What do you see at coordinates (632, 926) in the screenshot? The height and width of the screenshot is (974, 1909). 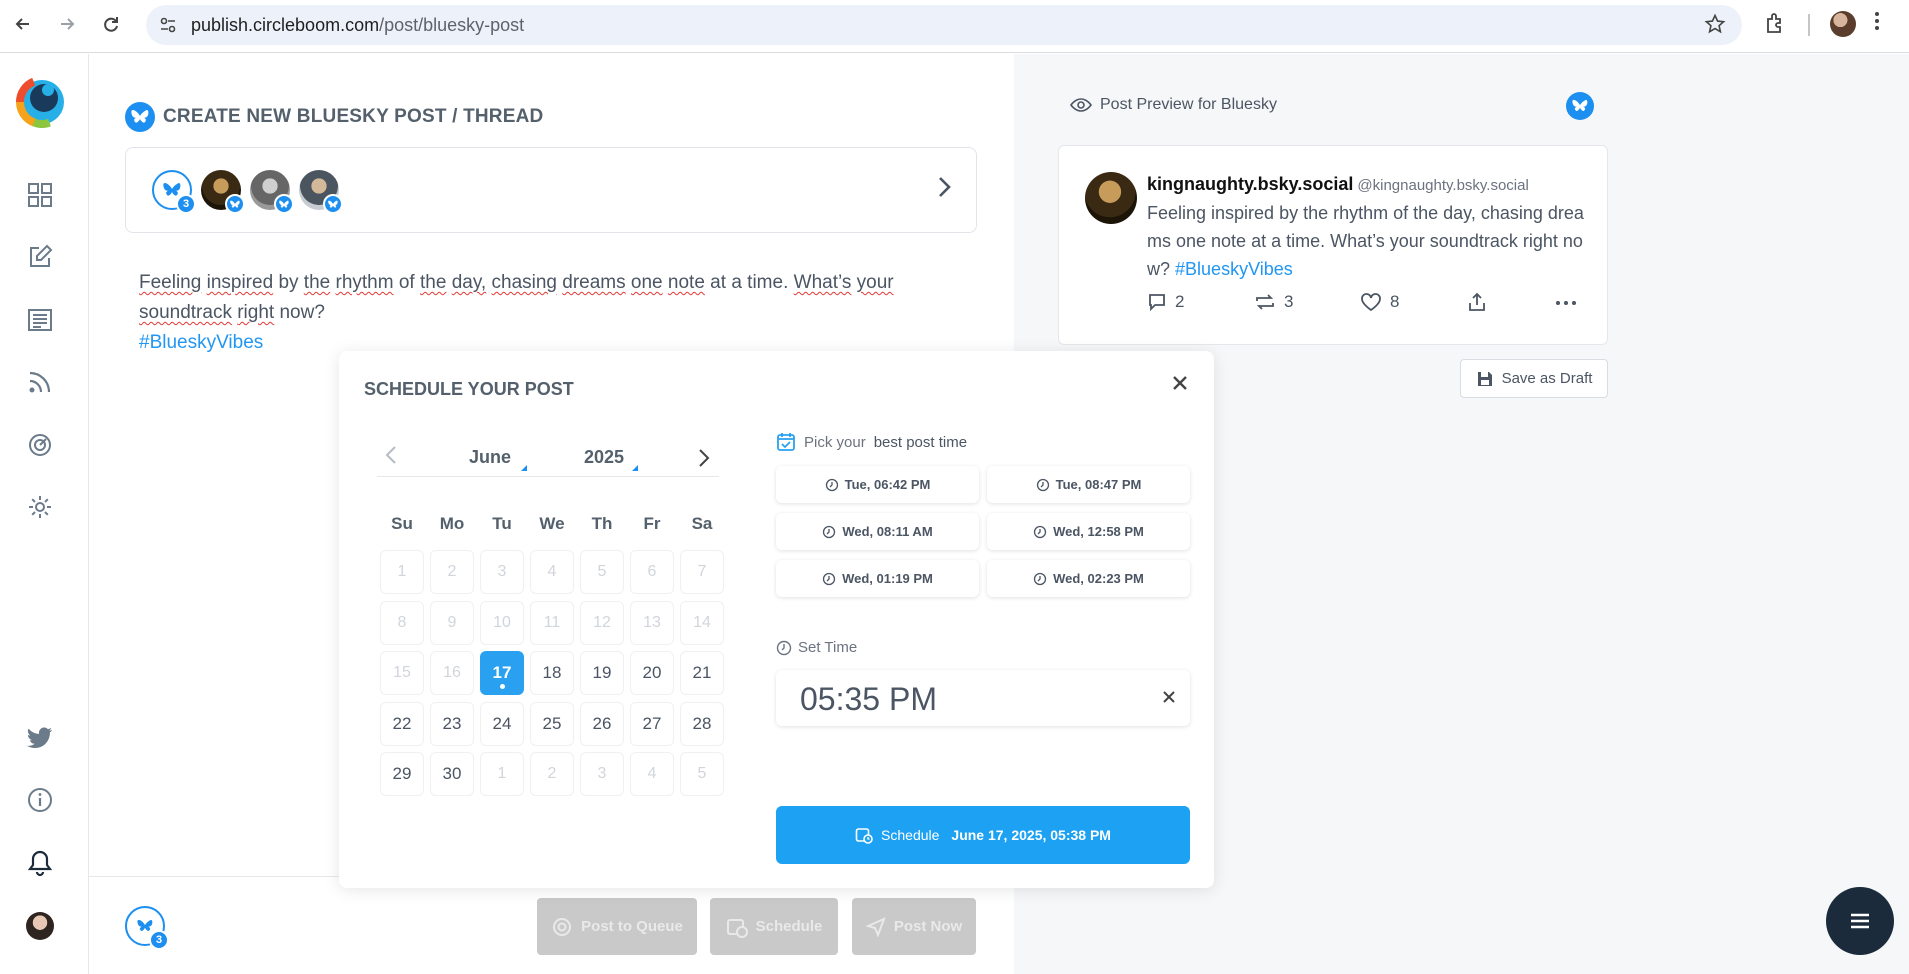 I see `post-to-queue-label: Post to Queue` at bounding box center [632, 926].